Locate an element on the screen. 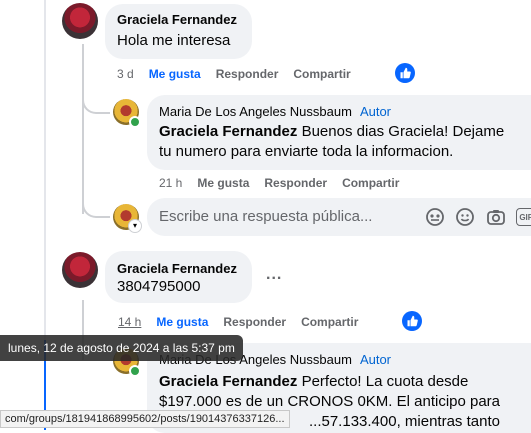 The width and height of the screenshot is (531, 433). comment-actions: 21 h Me gusta Responder Compartir is located at coordinates (286, 183).